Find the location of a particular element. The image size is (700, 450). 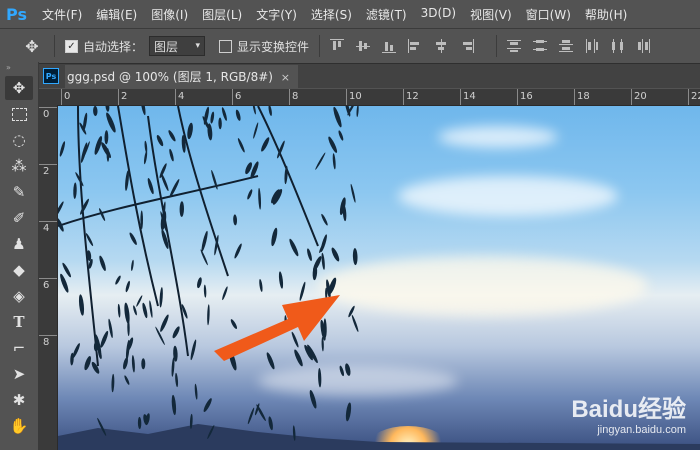

menu-item: 帮助(H) is located at coordinates (606, 14).